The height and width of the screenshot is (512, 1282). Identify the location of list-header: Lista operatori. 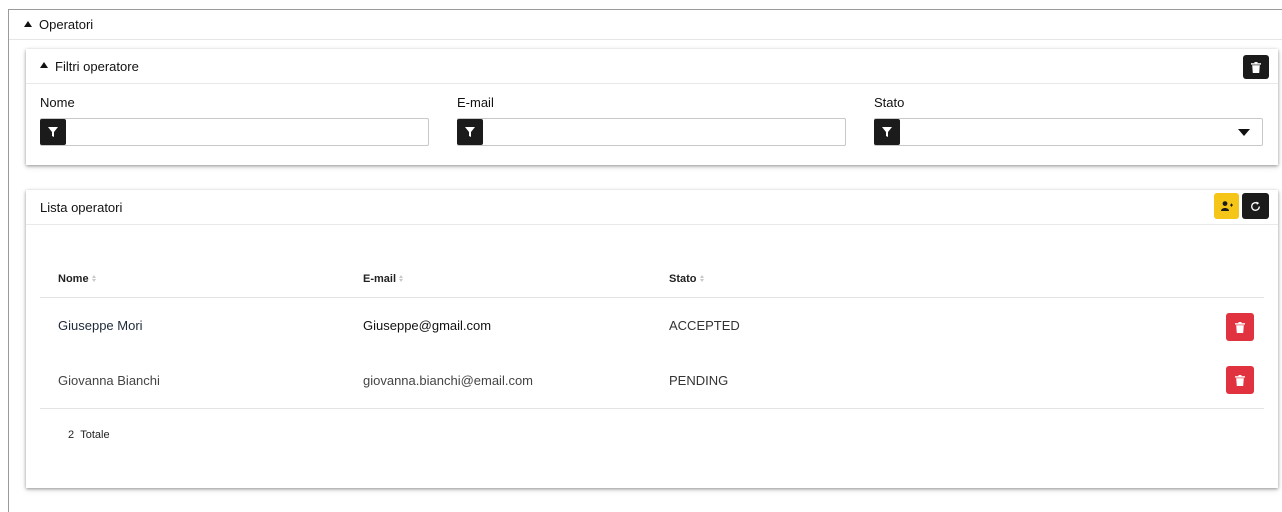
(652, 207).